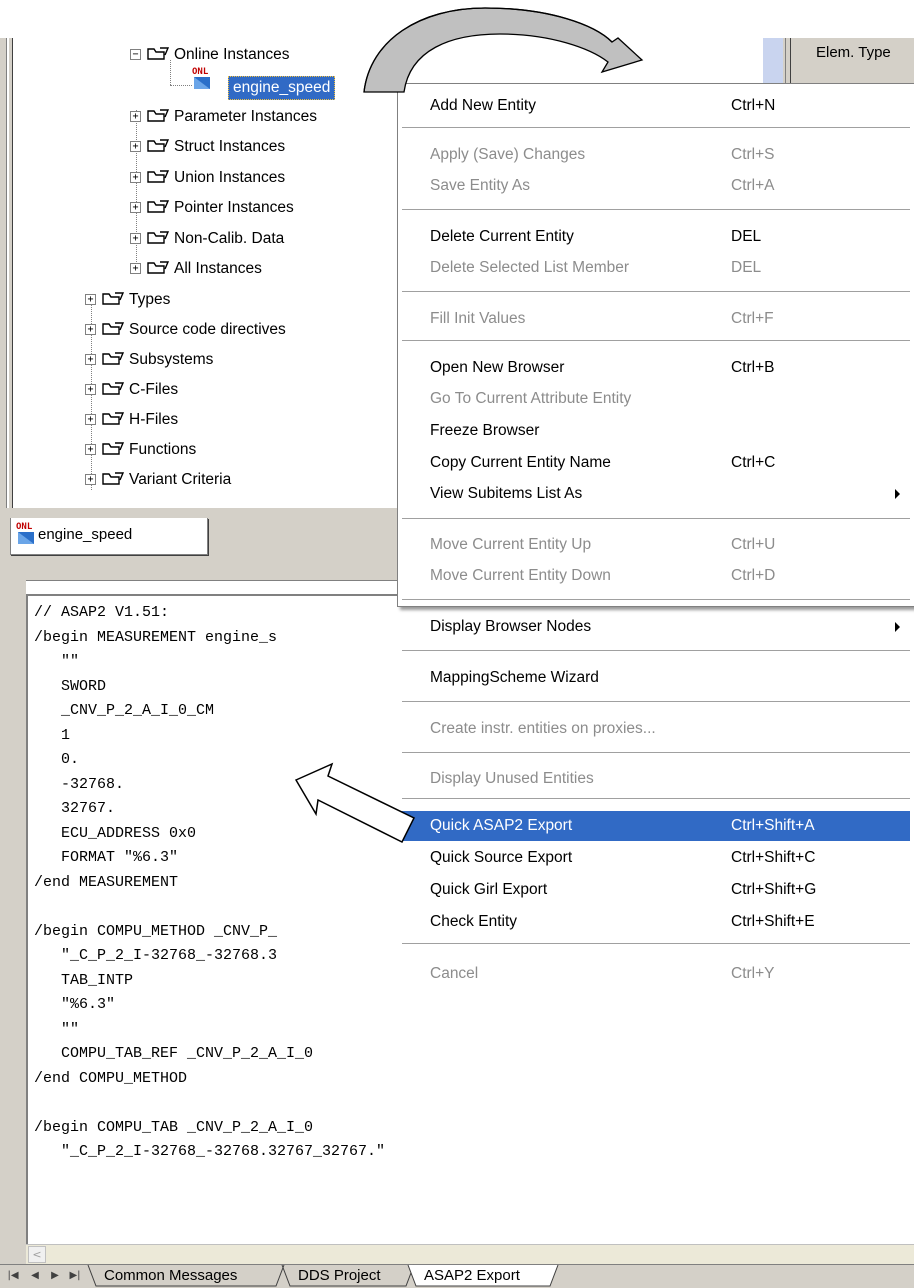 This screenshot has width=914, height=1288. What do you see at coordinates (111, 1078) in the screenshot?
I see `code-line: /end COMPU_METHOD` at bounding box center [111, 1078].